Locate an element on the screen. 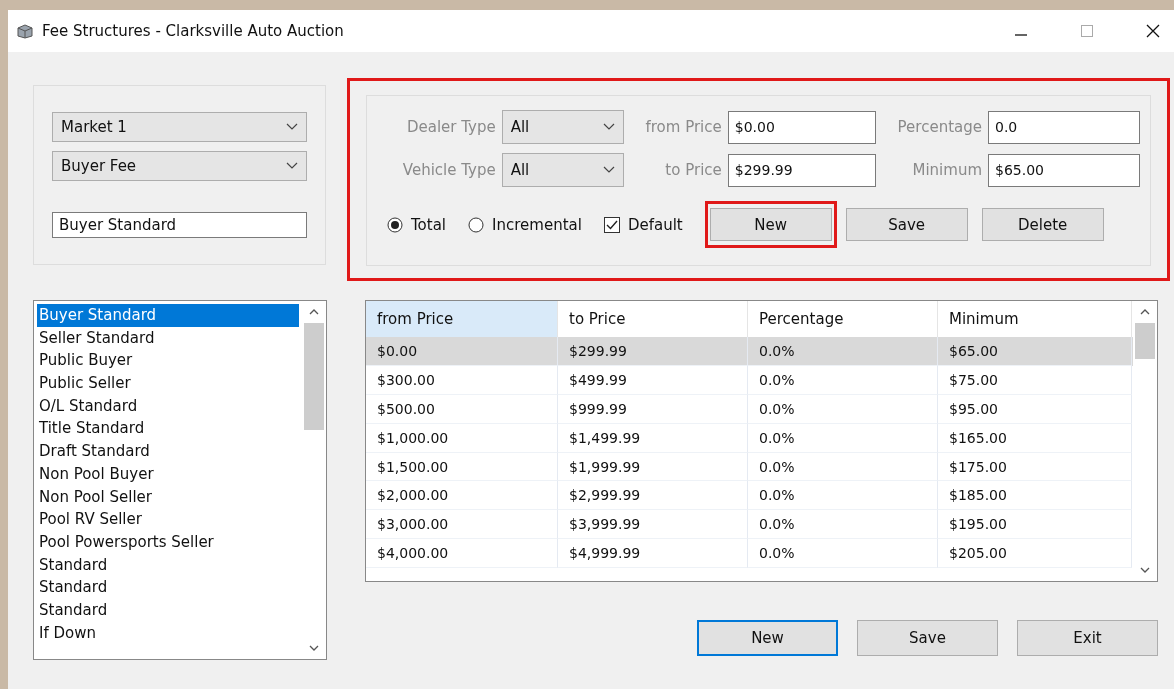 This screenshot has height=689, width=1174. list-item: Draft Standard is located at coordinates (168, 451).